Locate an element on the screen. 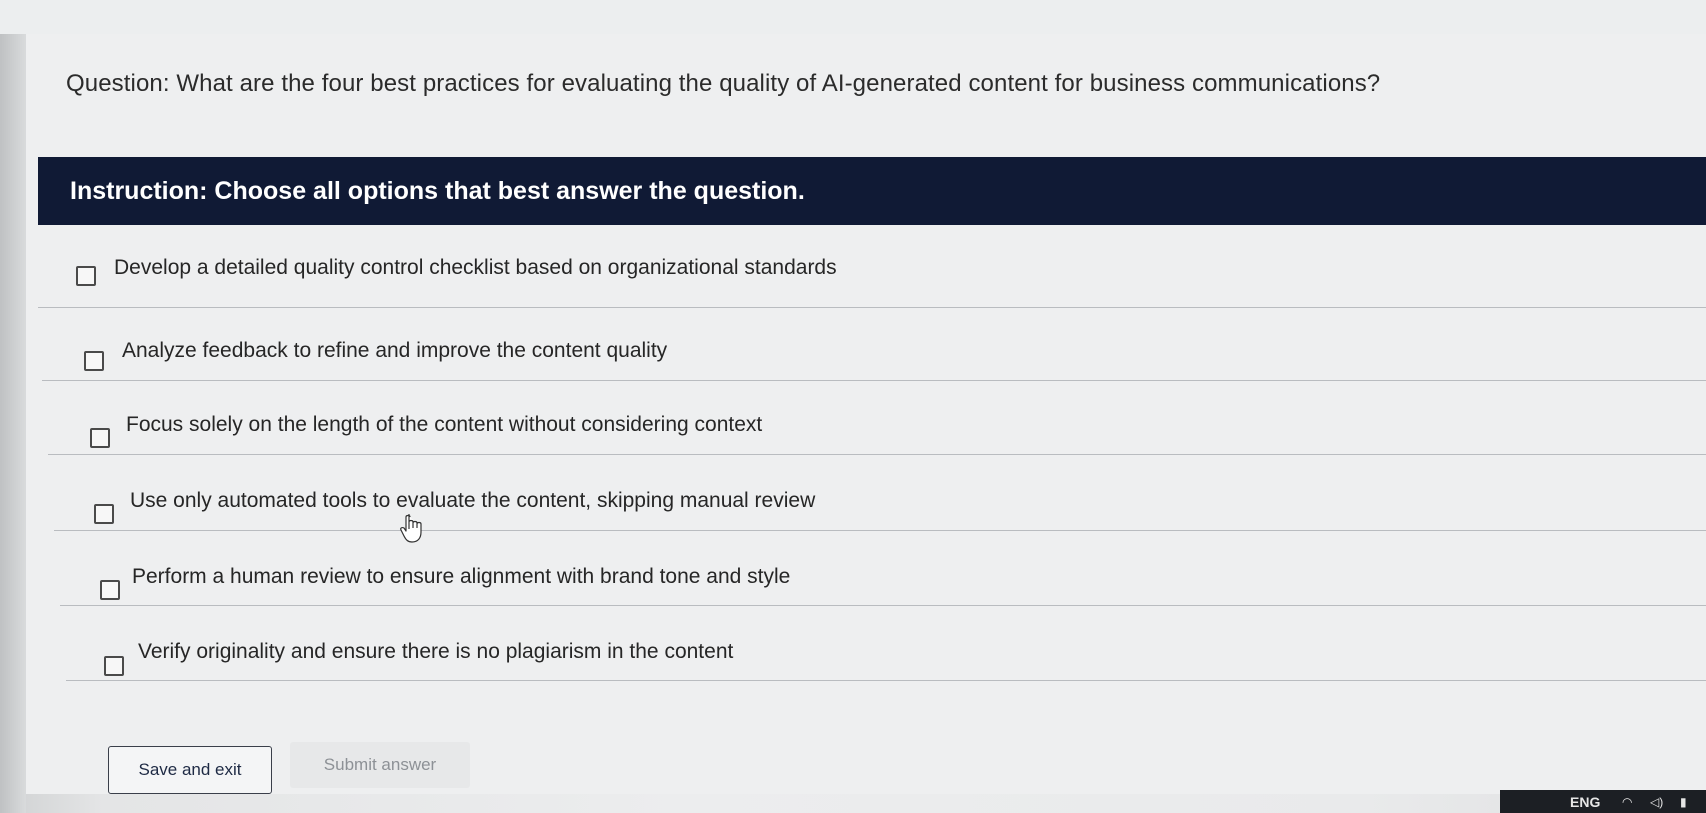  save-and-exit-button: Save and exit is located at coordinates (190, 770).